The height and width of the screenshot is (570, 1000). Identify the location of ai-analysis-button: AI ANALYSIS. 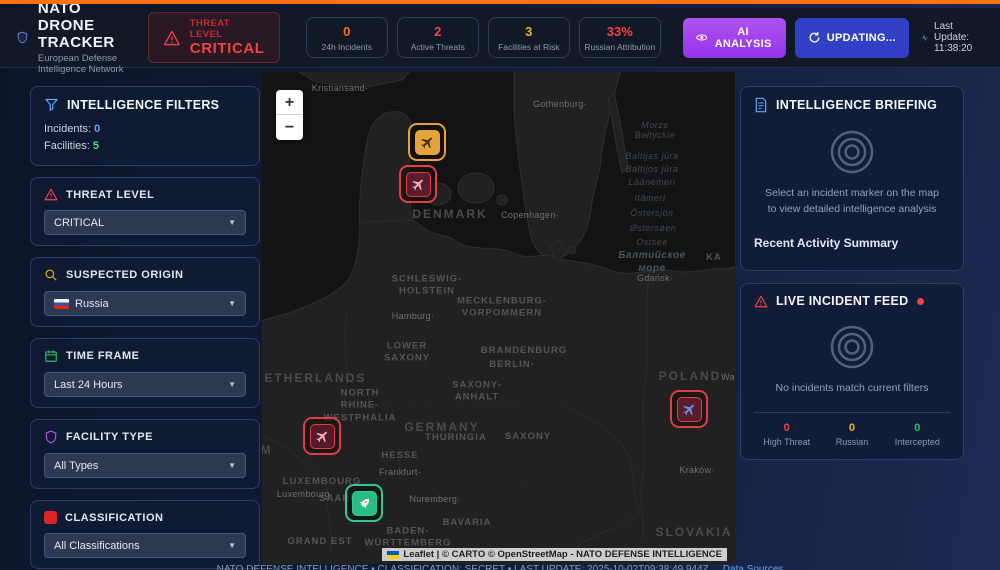
(734, 37).